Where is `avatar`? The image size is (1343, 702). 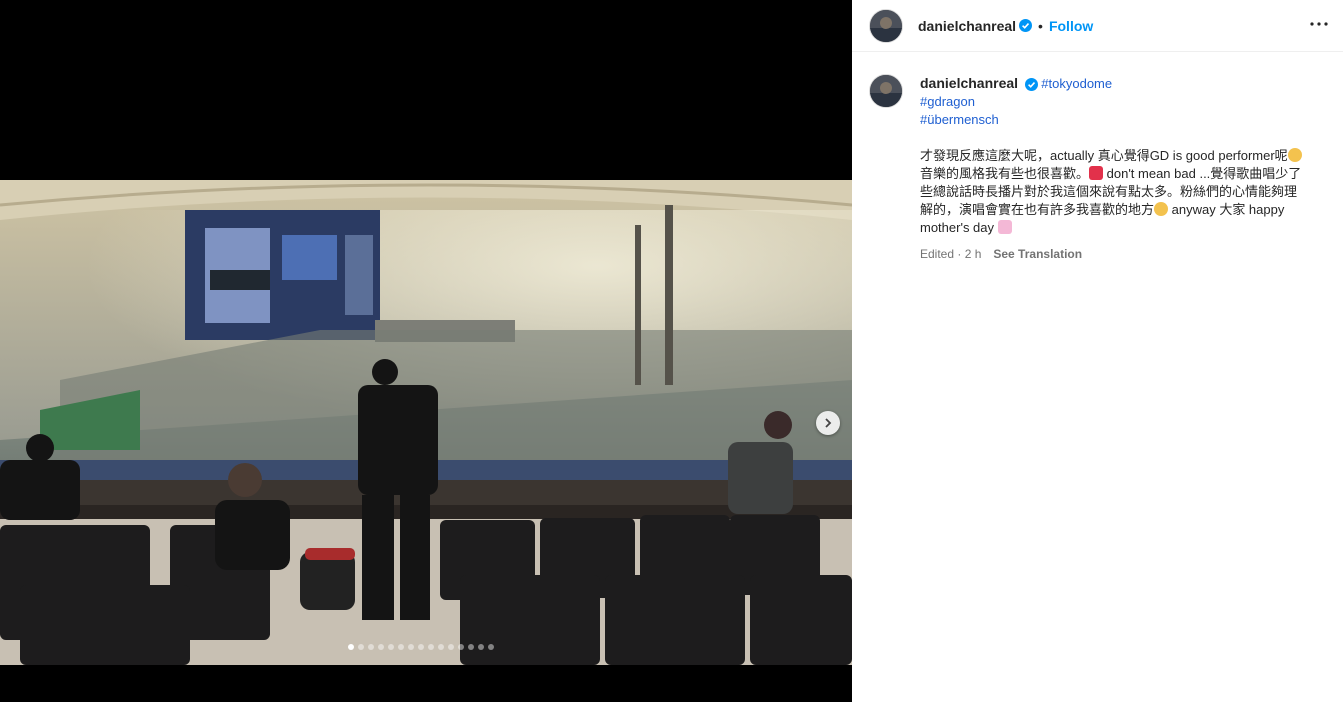
avatar is located at coordinates (886, 25).